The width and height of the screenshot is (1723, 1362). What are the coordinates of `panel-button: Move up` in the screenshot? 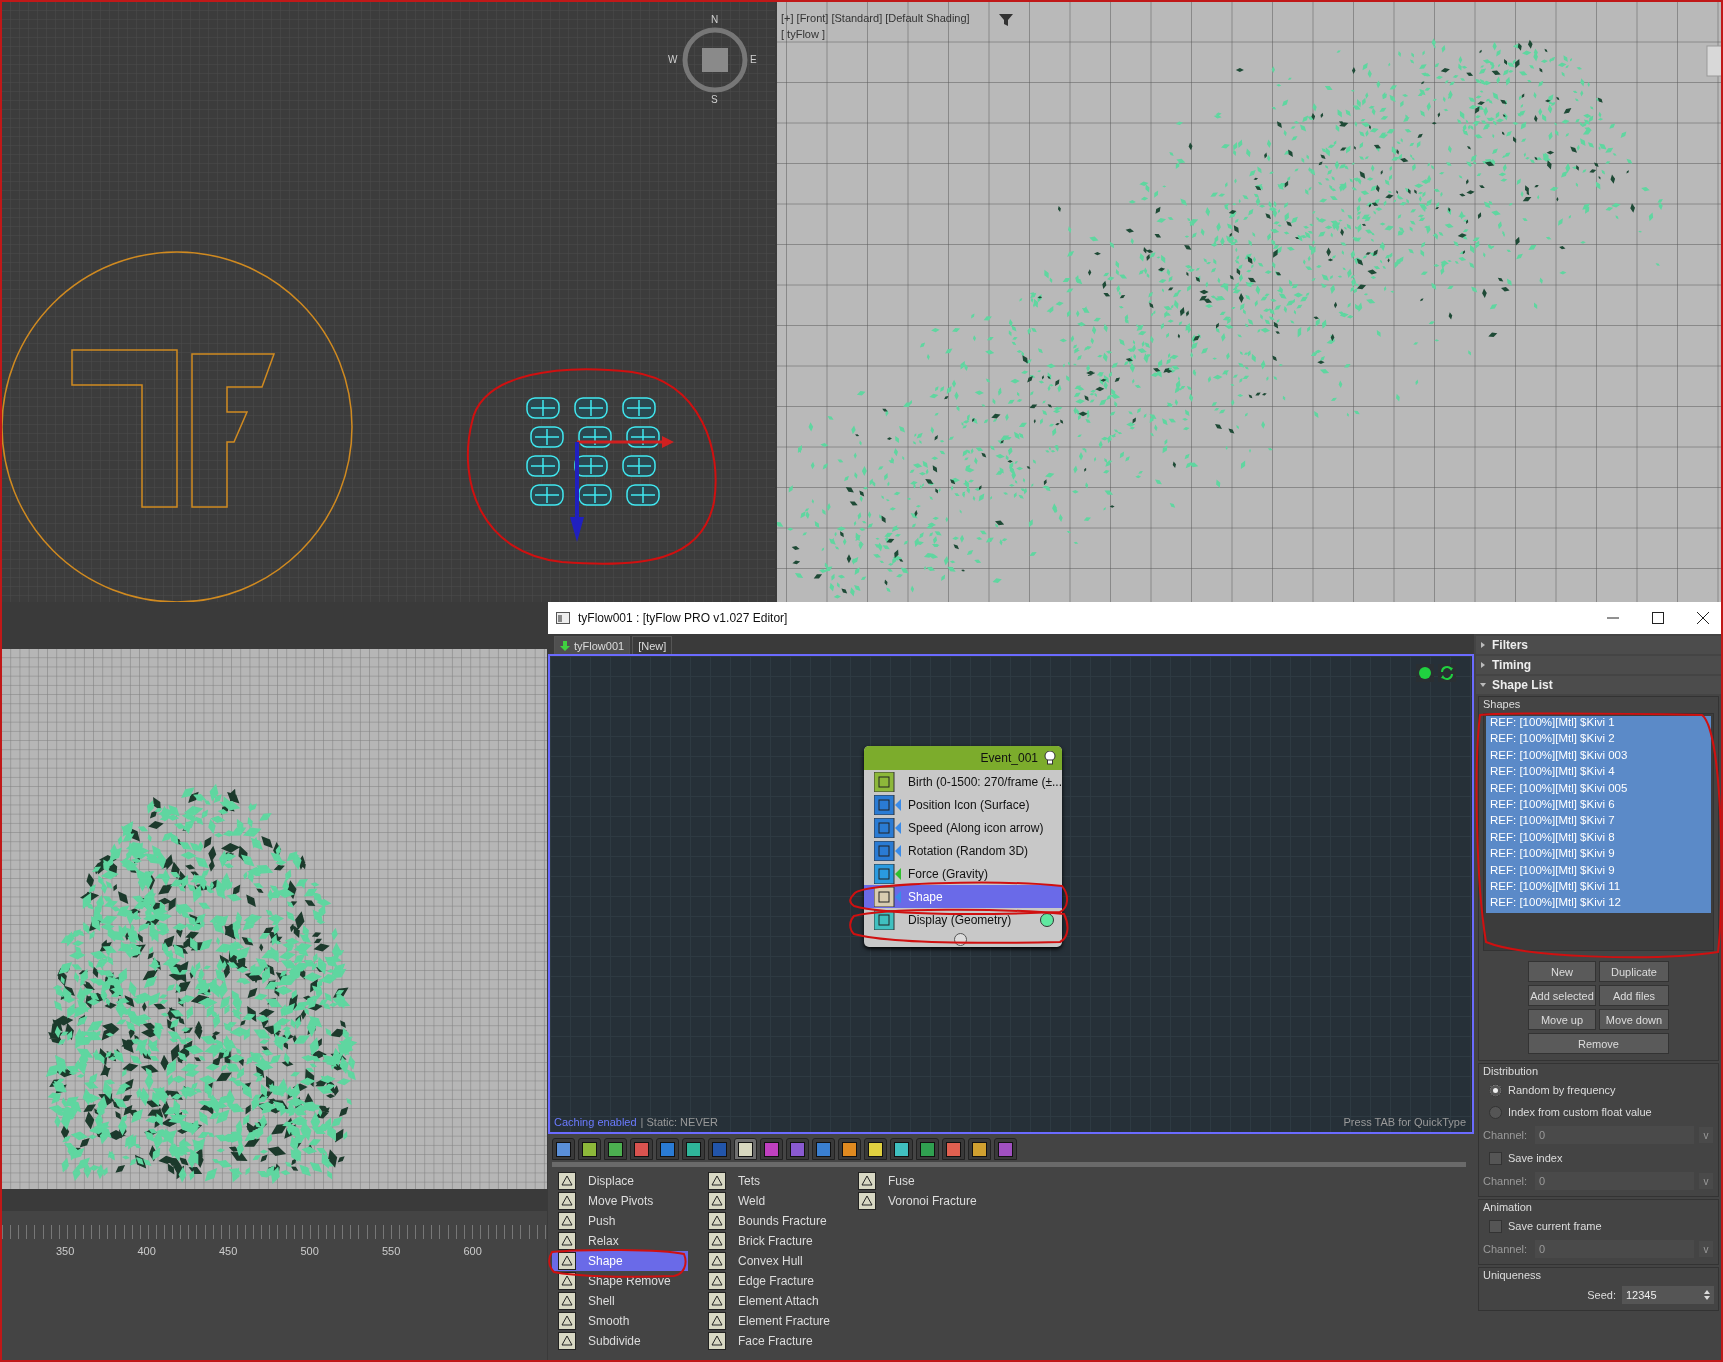 It's located at (1562, 1019).